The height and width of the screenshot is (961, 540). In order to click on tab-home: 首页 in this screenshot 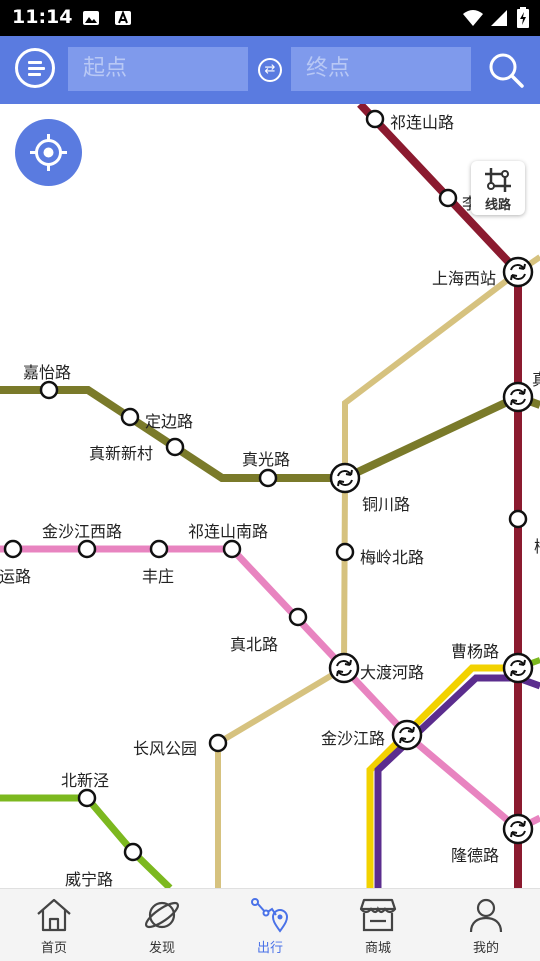, I will do `click(54, 925)`.